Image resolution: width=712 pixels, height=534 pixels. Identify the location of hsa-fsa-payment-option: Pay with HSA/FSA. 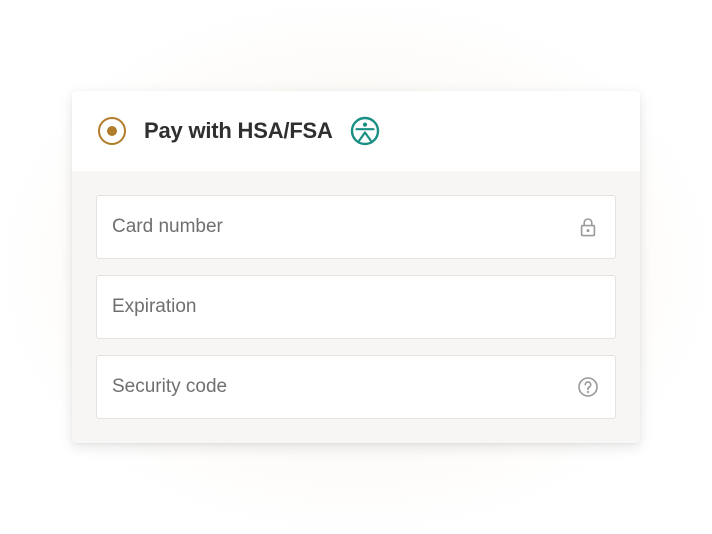
(356, 131).